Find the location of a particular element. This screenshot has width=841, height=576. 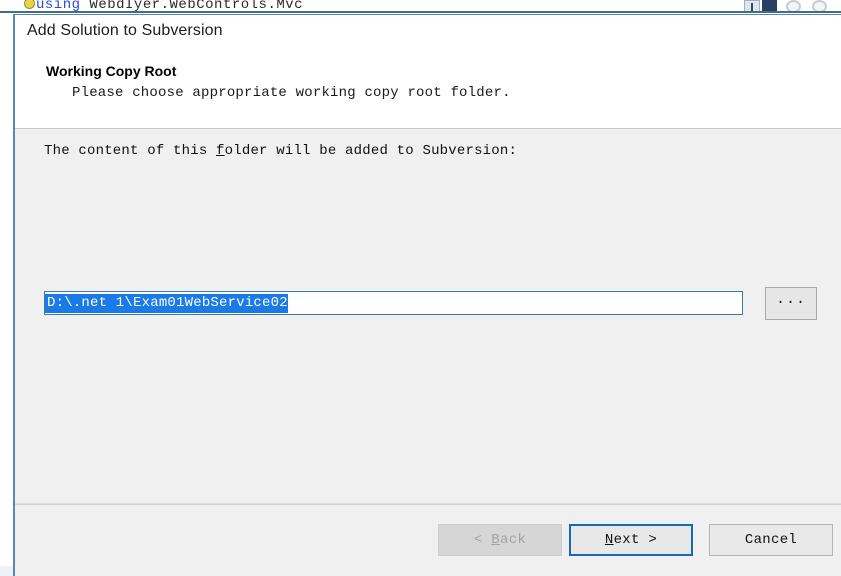

cancel-button-label: Cancel is located at coordinates (771, 540).